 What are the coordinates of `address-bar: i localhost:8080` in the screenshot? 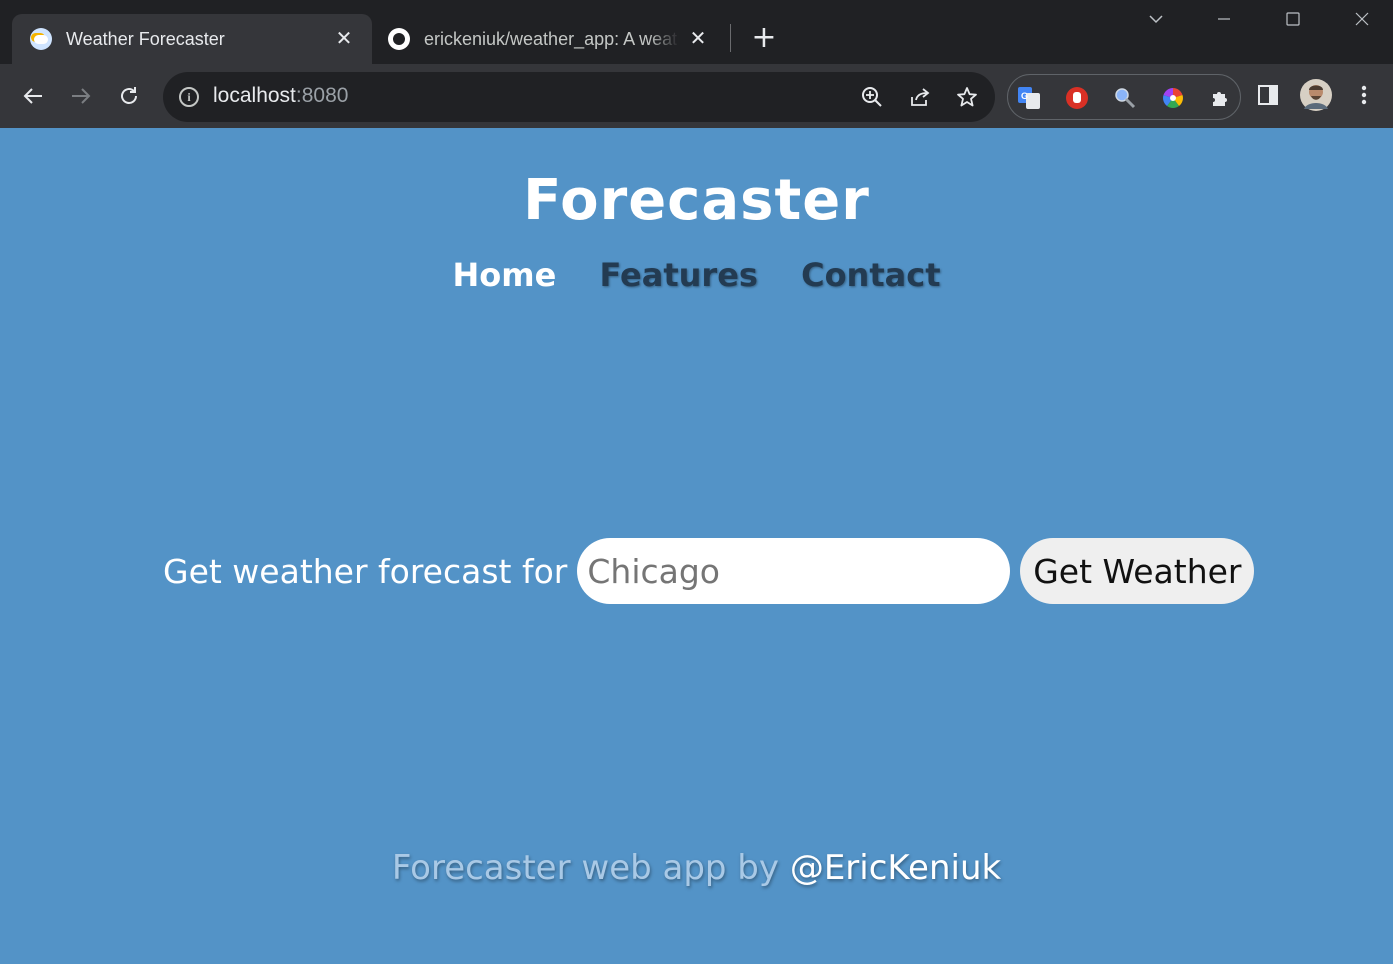 It's located at (579, 97).